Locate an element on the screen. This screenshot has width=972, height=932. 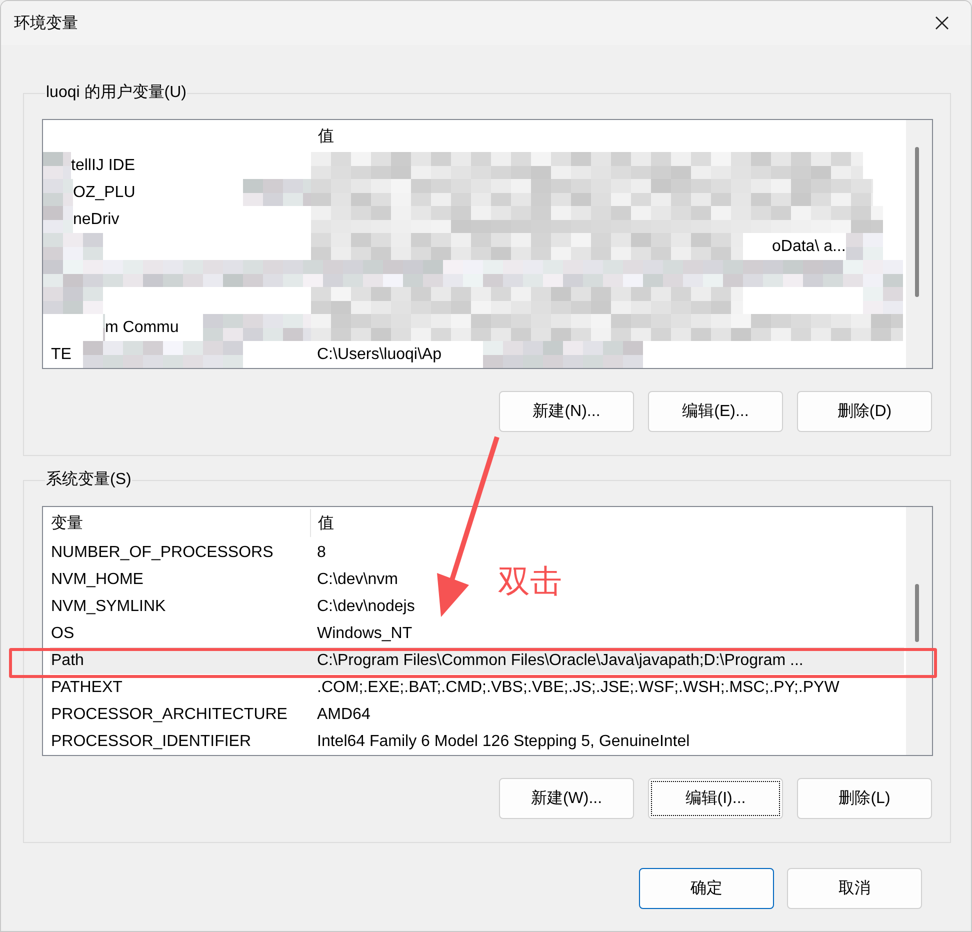
dialog-button: 取消 is located at coordinates (854, 888).